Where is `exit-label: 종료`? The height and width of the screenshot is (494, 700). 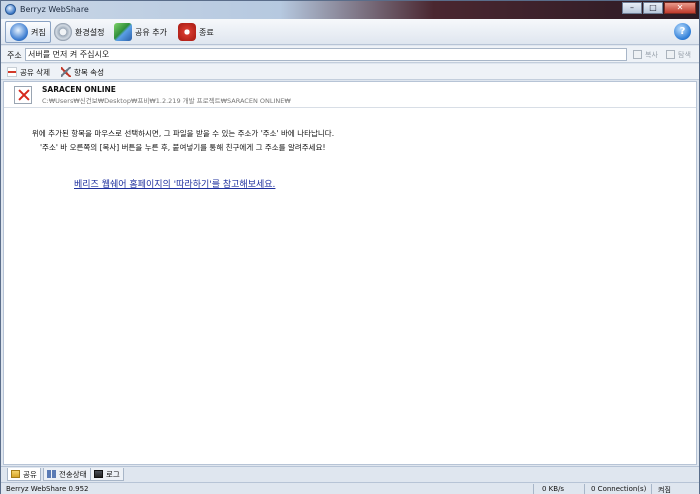 exit-label: 종료 is located at coordinates (206, 32).